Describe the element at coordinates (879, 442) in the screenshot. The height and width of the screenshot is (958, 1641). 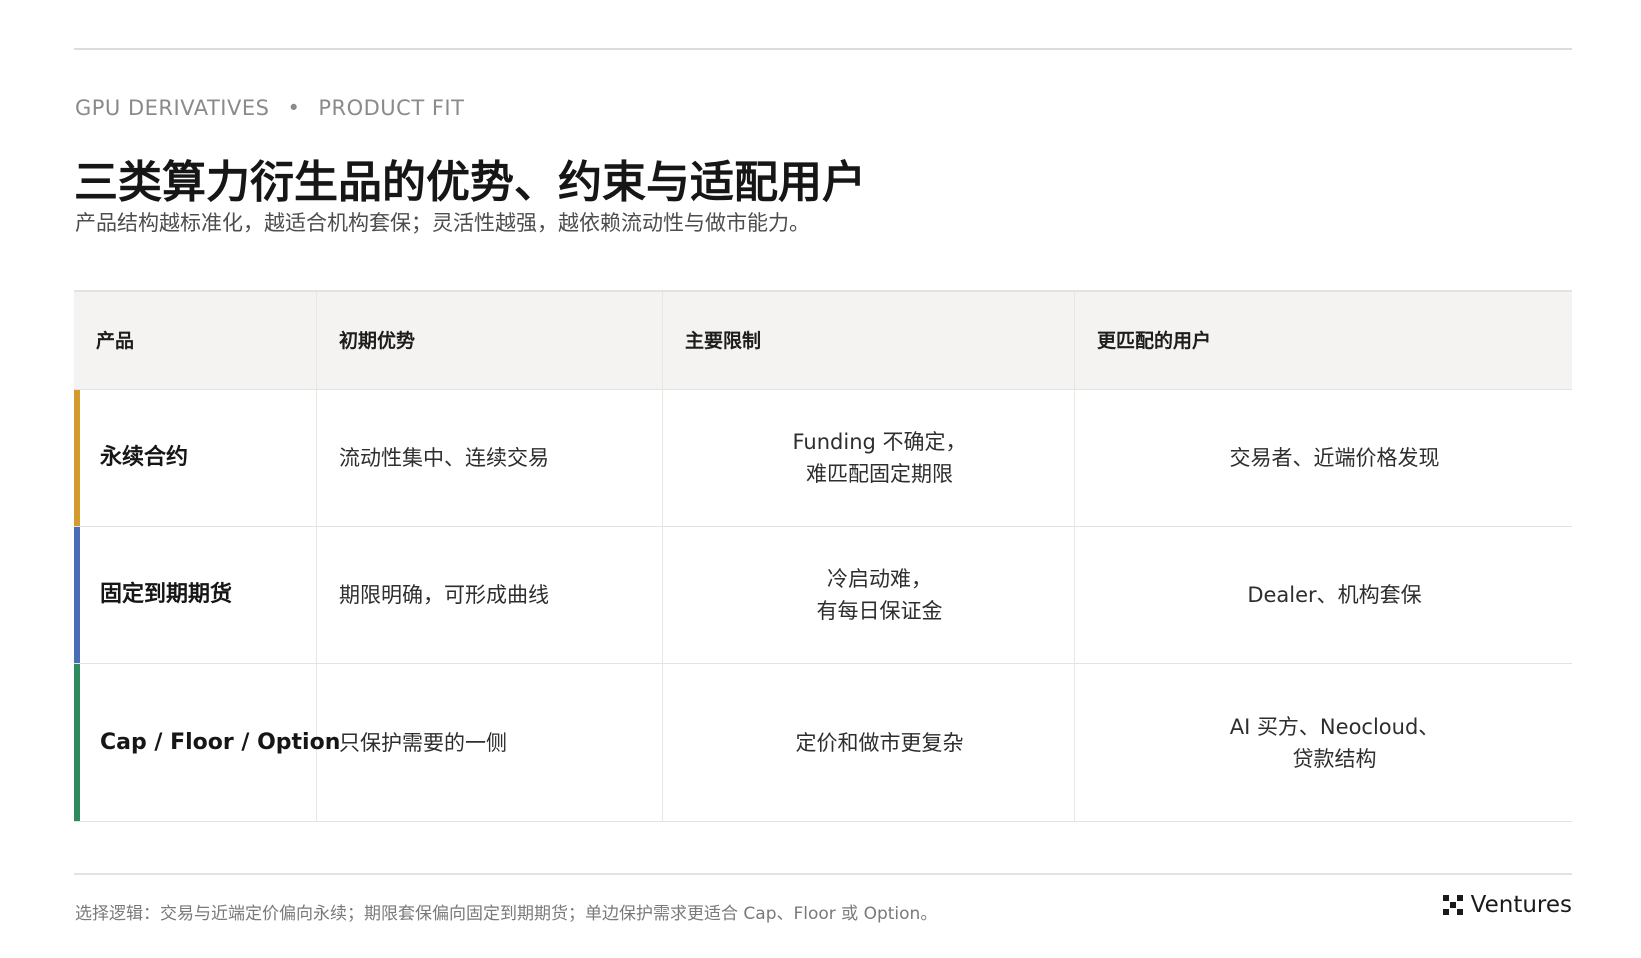
I see `row-limit-line: Funding 不确定，` at that location.